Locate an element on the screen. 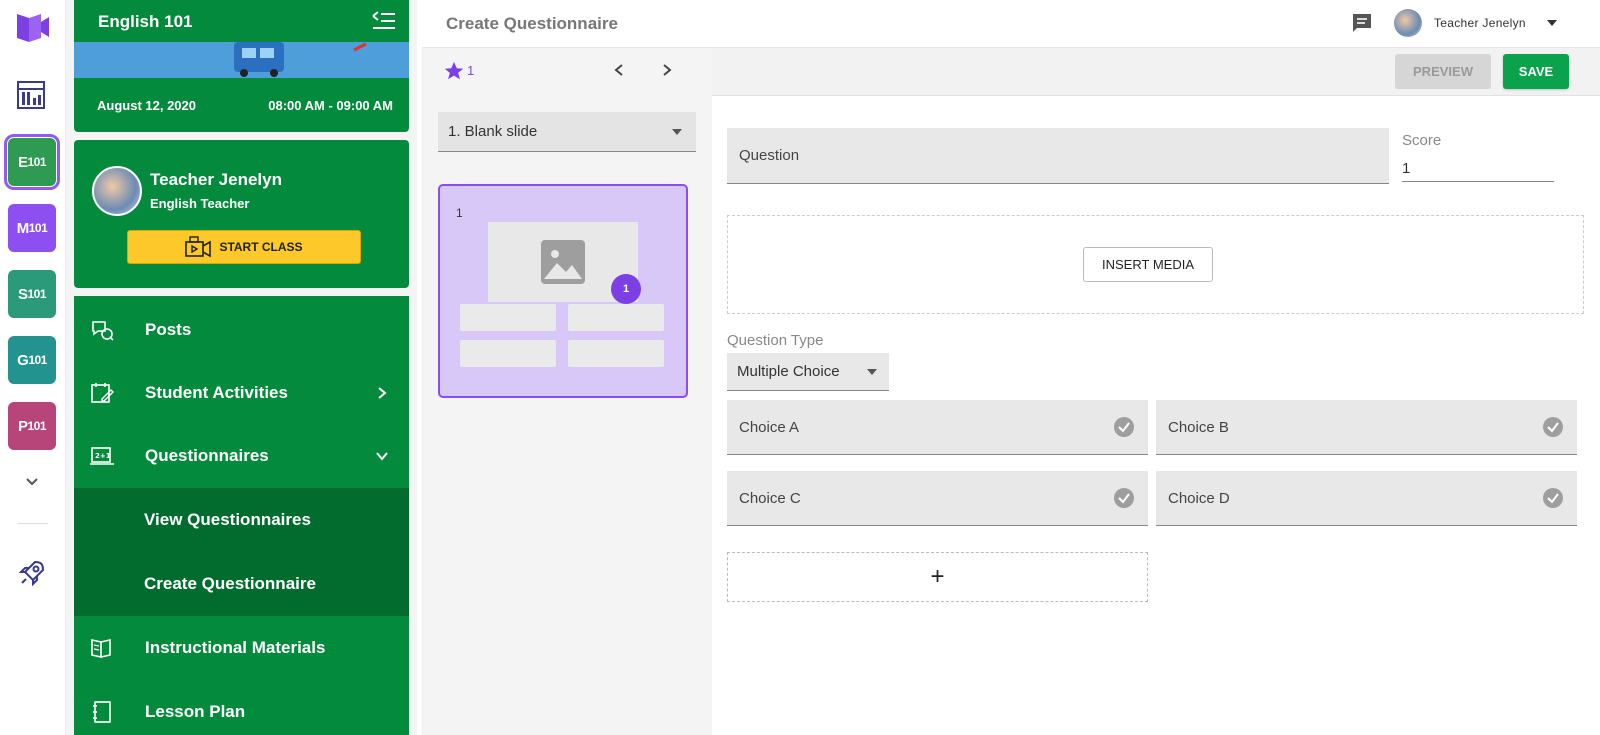 This screenshot has height=735, width=1600. page-title: Create Questionnaire is located at coordinates (532, 23).